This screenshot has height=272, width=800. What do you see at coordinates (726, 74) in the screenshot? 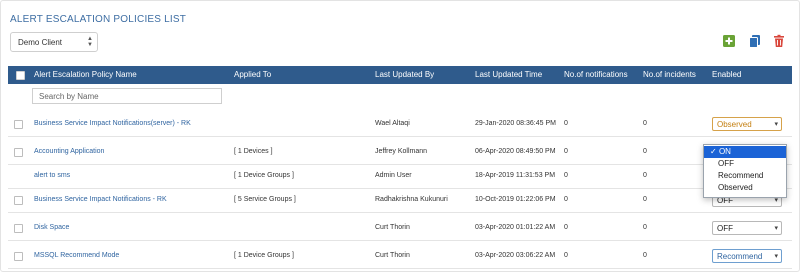
I see `column-header-enabled: Enabled` at bounding box center [726, 74].